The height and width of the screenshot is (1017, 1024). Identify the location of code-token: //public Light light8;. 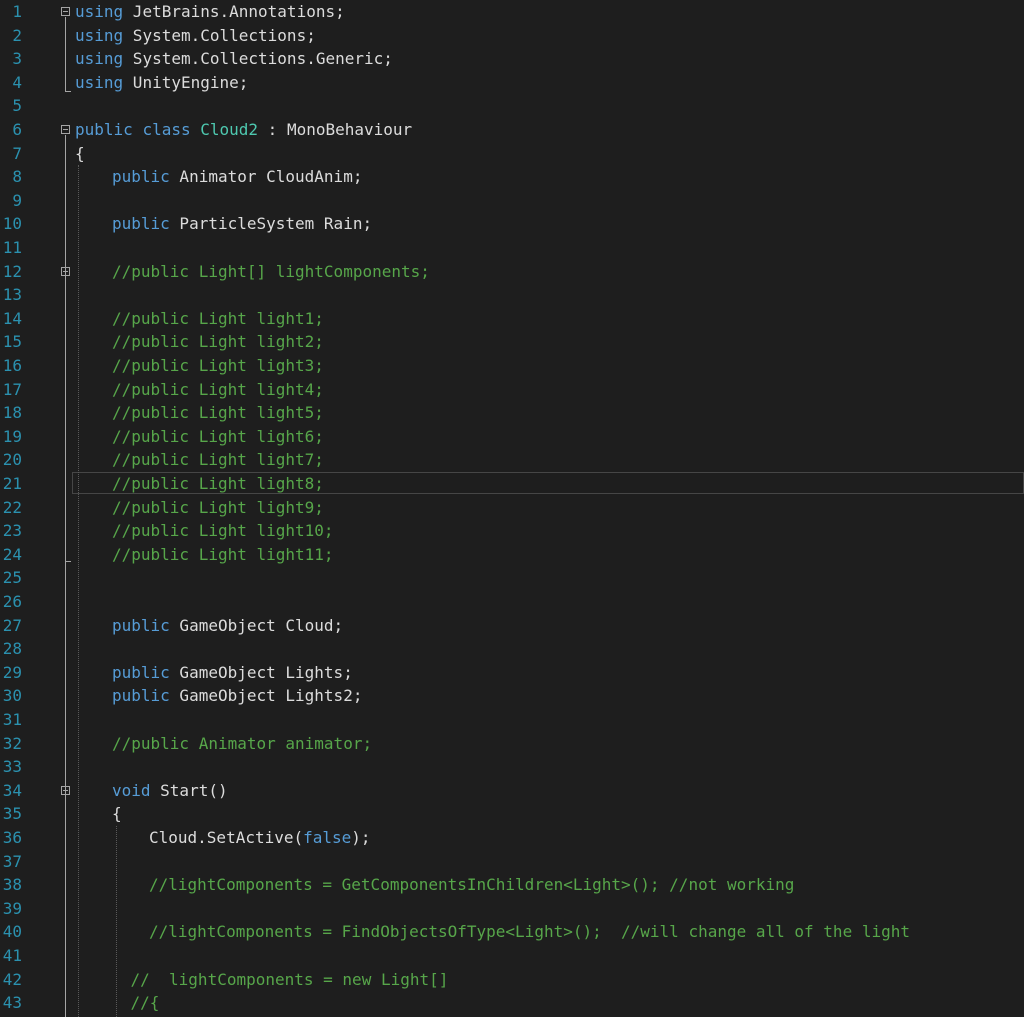
(218, 483).